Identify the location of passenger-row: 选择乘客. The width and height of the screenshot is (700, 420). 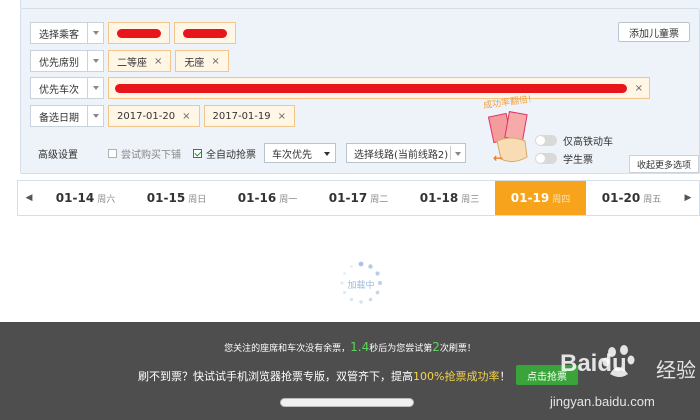
(135, 33).